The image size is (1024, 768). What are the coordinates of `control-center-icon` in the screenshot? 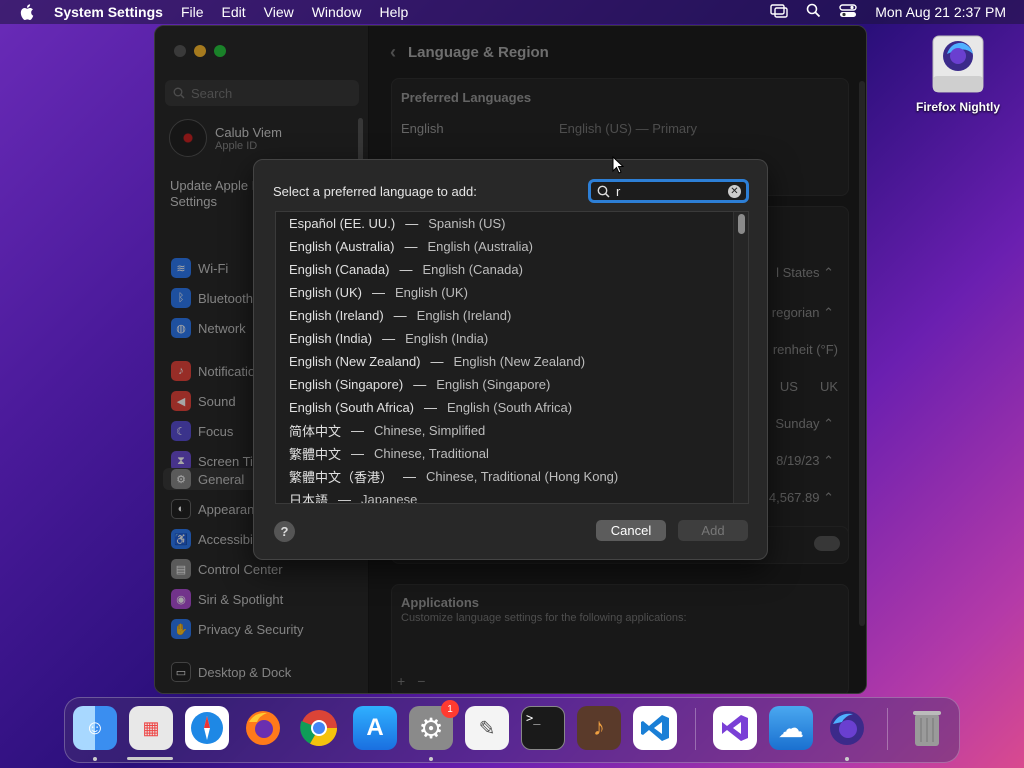 It's located at (848, 12).